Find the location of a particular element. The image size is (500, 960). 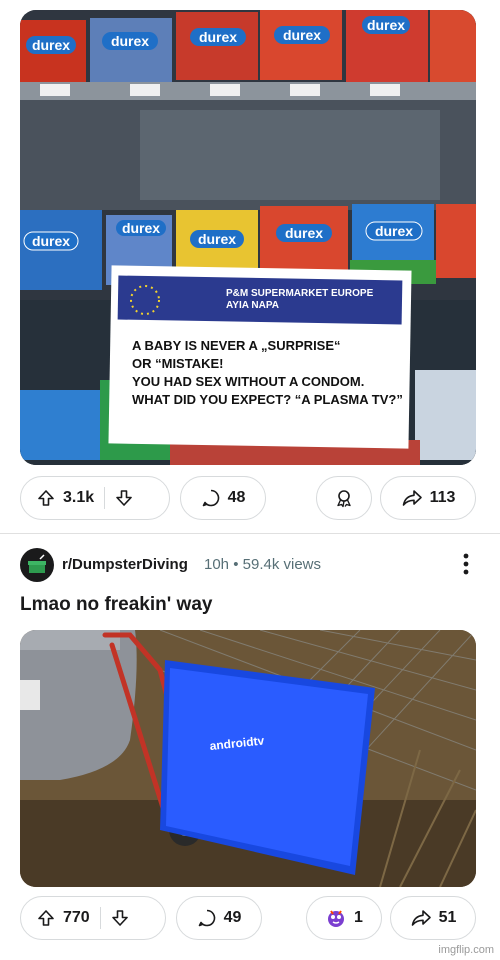

view-count: 59.4k views is located at coordinates (282, 564).